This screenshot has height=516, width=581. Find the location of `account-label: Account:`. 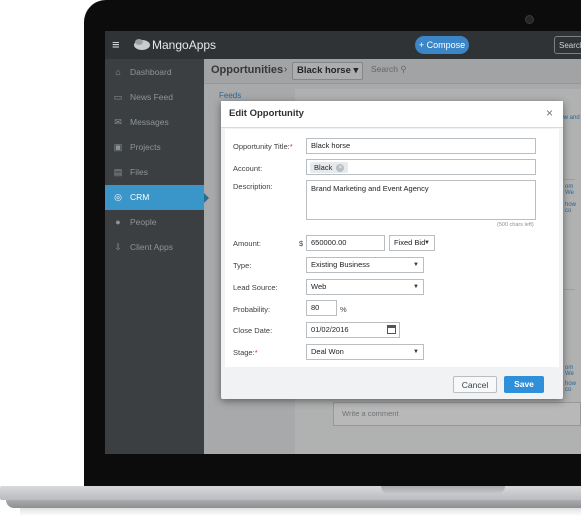

account-label: Account: is located at coordinates (248, 168).